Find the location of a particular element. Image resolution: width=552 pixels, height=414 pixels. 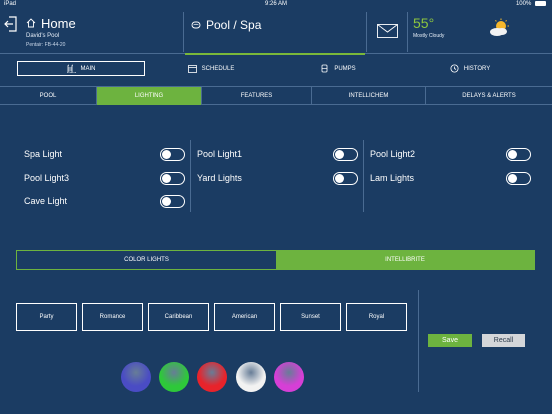

light-toggle-pool-light2 is located at coordinates (518, 154).